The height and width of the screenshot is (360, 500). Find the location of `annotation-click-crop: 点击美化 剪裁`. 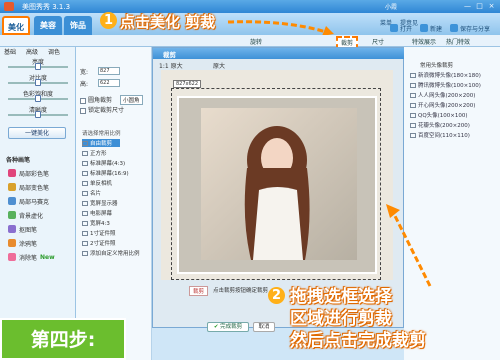

annotation-click-crop: 点击美化 剪裁 is located at coordinates (168, 22).